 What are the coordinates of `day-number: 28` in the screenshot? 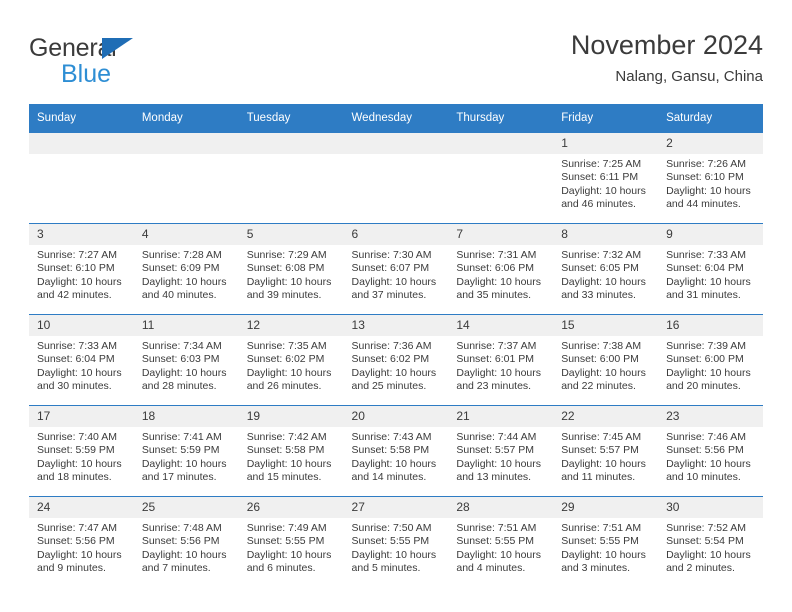 It's located at (501, 507).